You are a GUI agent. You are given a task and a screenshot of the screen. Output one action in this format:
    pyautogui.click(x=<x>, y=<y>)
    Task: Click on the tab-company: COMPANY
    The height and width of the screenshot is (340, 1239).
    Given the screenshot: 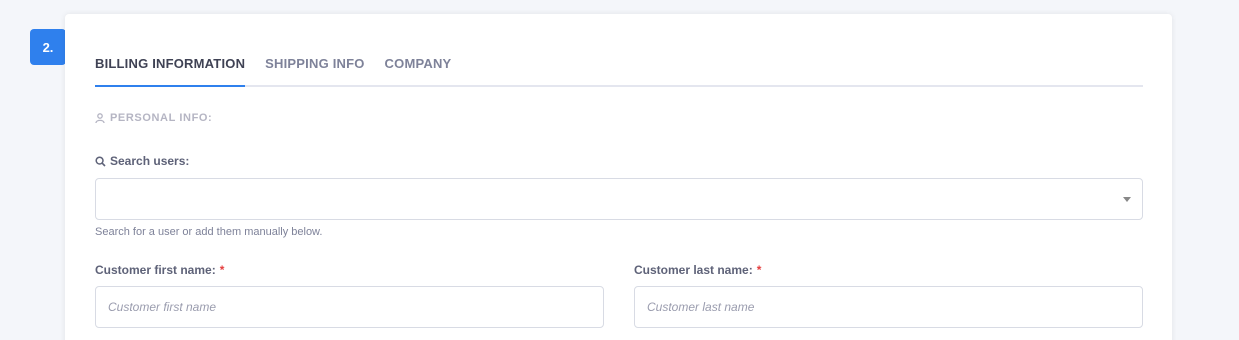 What is the action you would take?
    pyautogui.click(x=418, y=65)
    